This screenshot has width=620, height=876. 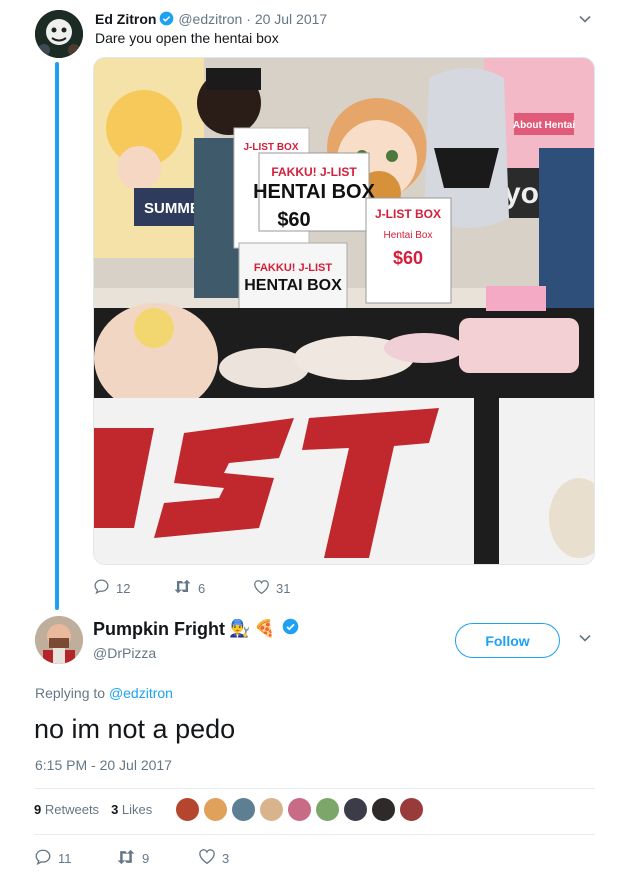 I want to click on card-right-title: J-LIST BOX, so click(x=408, y=214).